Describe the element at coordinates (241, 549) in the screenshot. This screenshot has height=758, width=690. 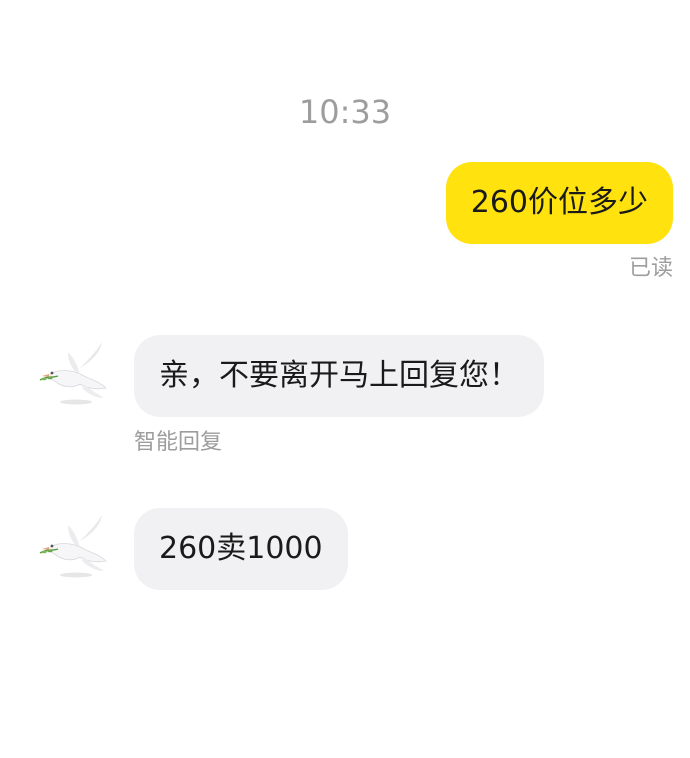
I see `incoming-message-bubble: 260卖1000` at that location.